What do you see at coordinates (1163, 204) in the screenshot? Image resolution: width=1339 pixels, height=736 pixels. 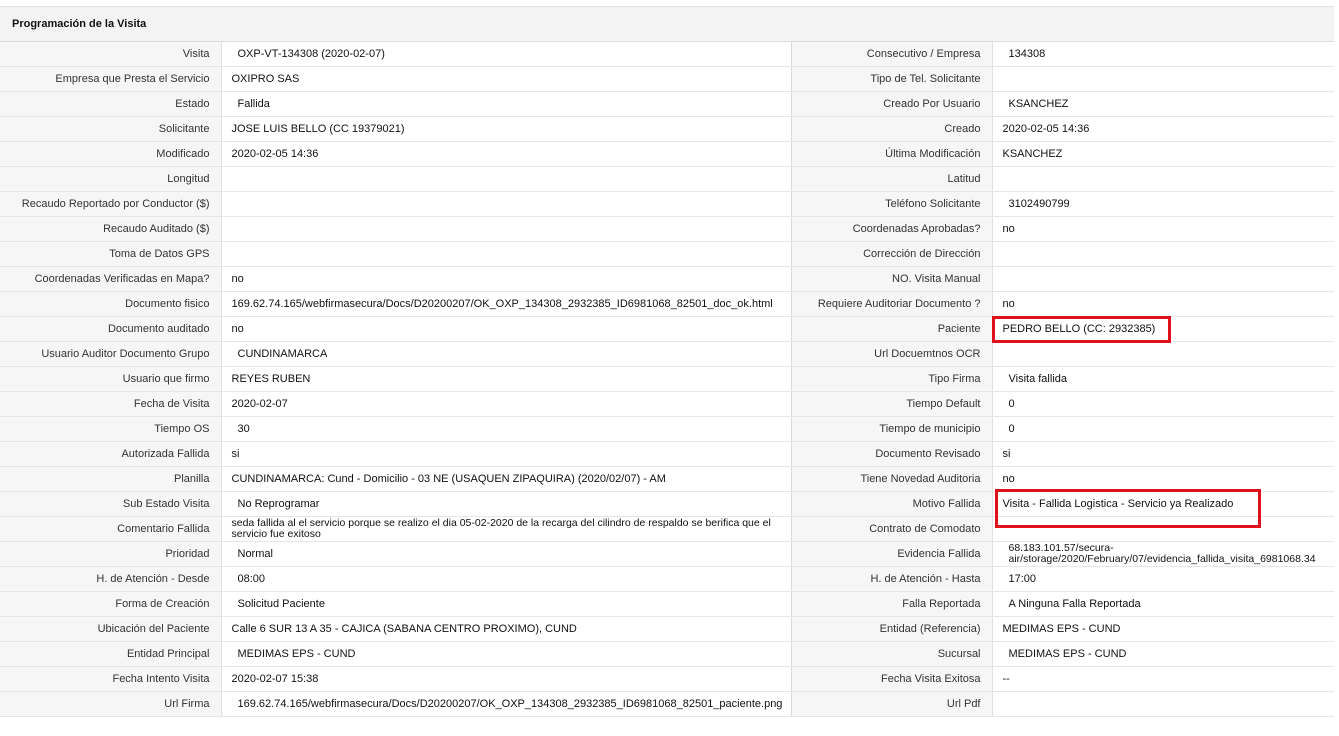 I see `field-value: 3102490799` at bounding box center [1163, 204].